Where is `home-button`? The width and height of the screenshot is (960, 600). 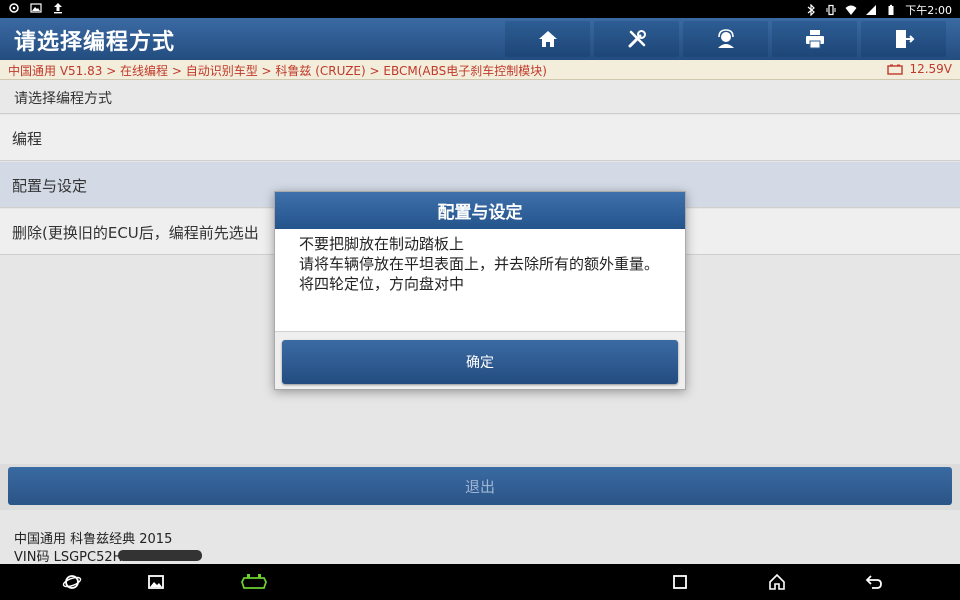 home-button is located at coordinates (547, 39).